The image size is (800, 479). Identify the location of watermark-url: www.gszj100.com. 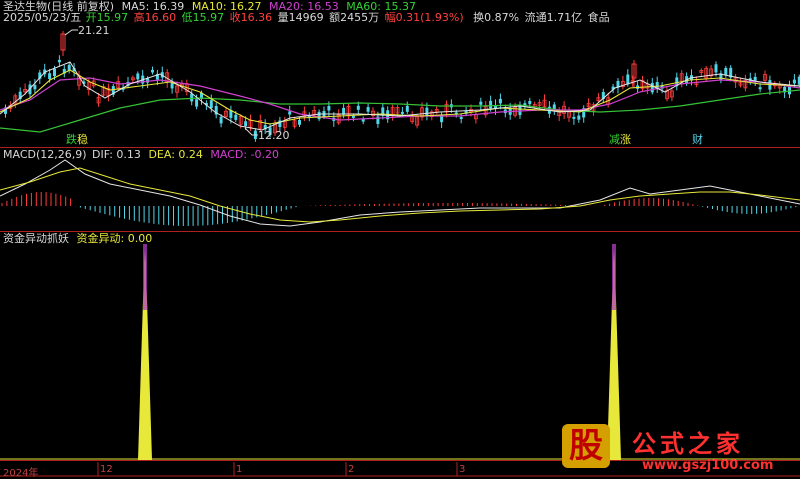
(708, 465).